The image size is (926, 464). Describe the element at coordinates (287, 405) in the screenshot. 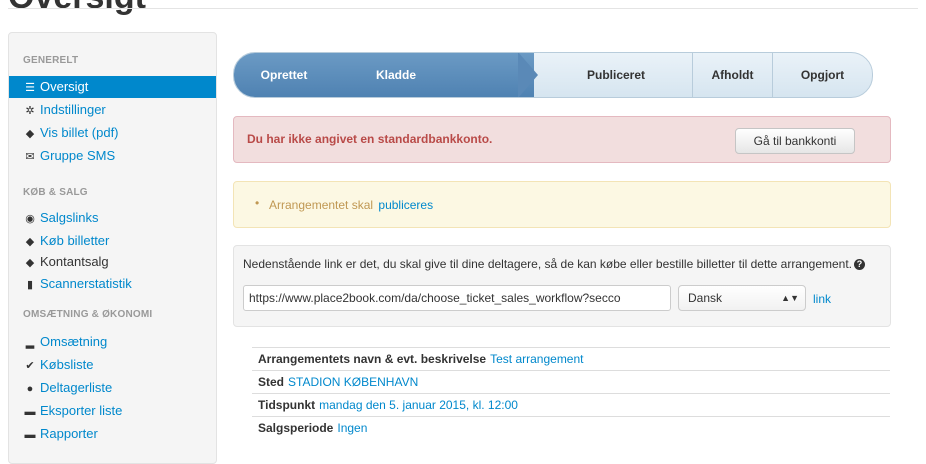

I see `detail-label: Tidspunkt` at that location.